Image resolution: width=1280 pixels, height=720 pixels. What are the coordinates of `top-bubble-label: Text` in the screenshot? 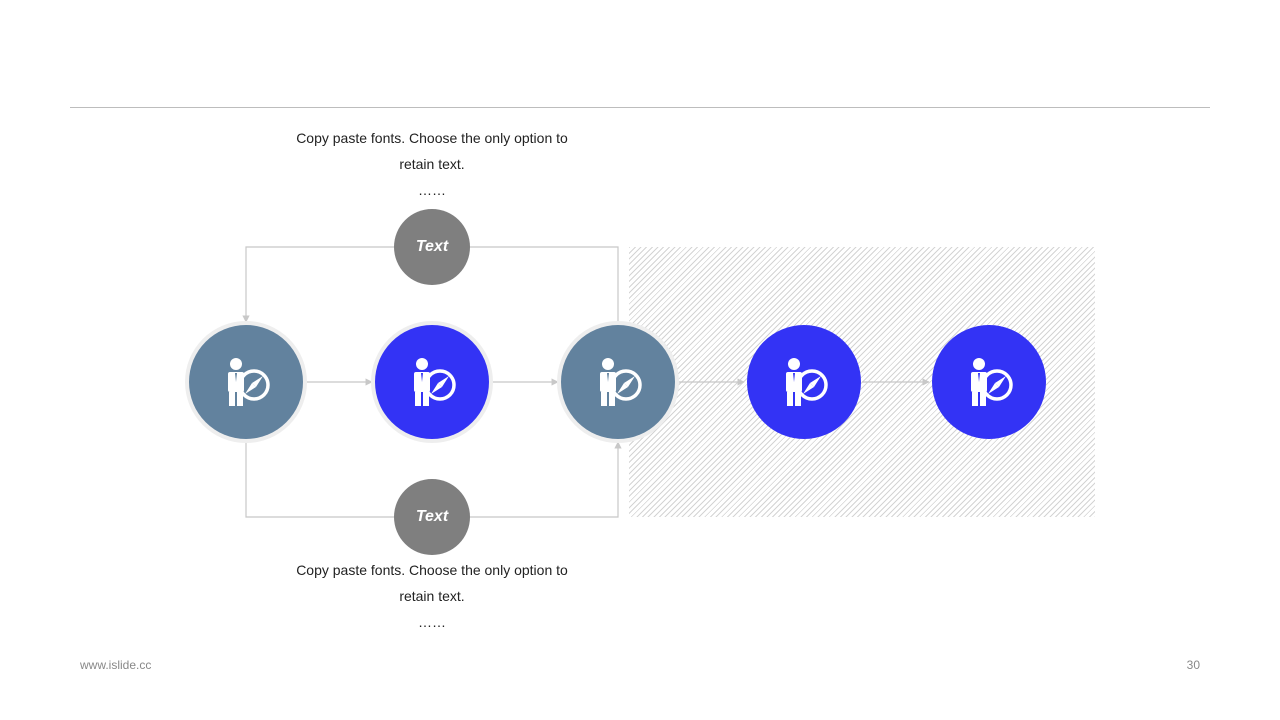 It's located at (432, 246).